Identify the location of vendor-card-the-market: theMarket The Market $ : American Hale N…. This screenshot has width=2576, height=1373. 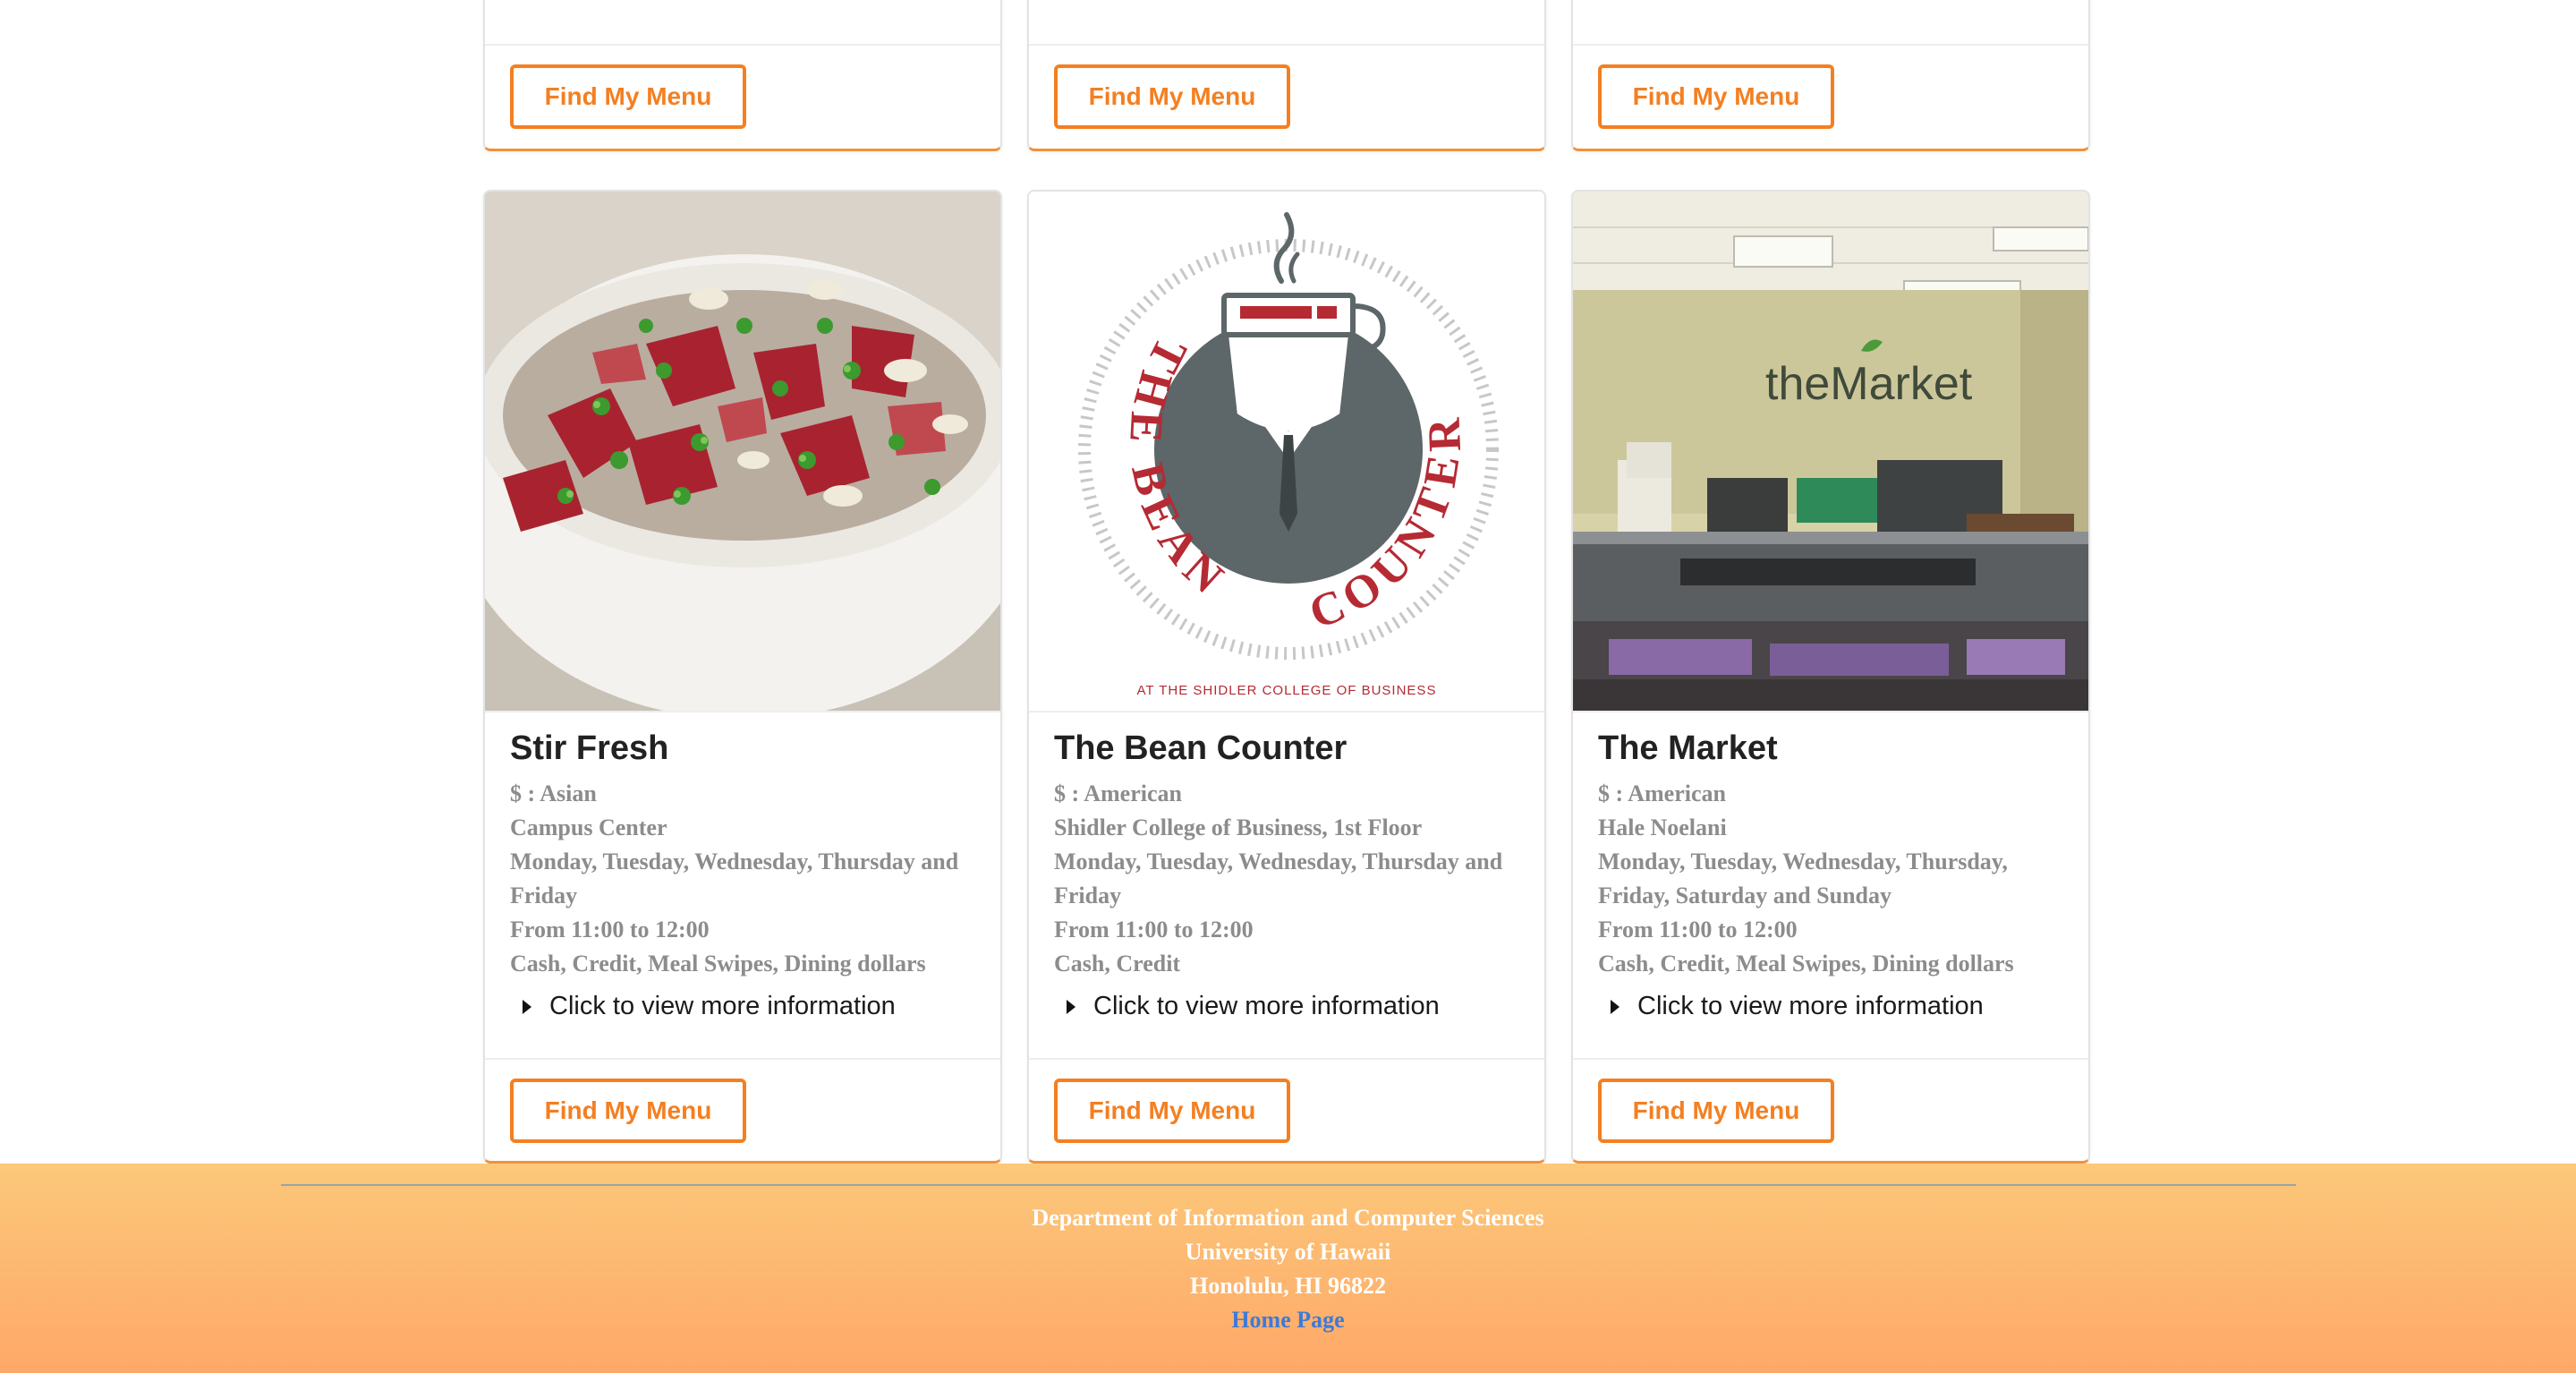
(1830, 677).